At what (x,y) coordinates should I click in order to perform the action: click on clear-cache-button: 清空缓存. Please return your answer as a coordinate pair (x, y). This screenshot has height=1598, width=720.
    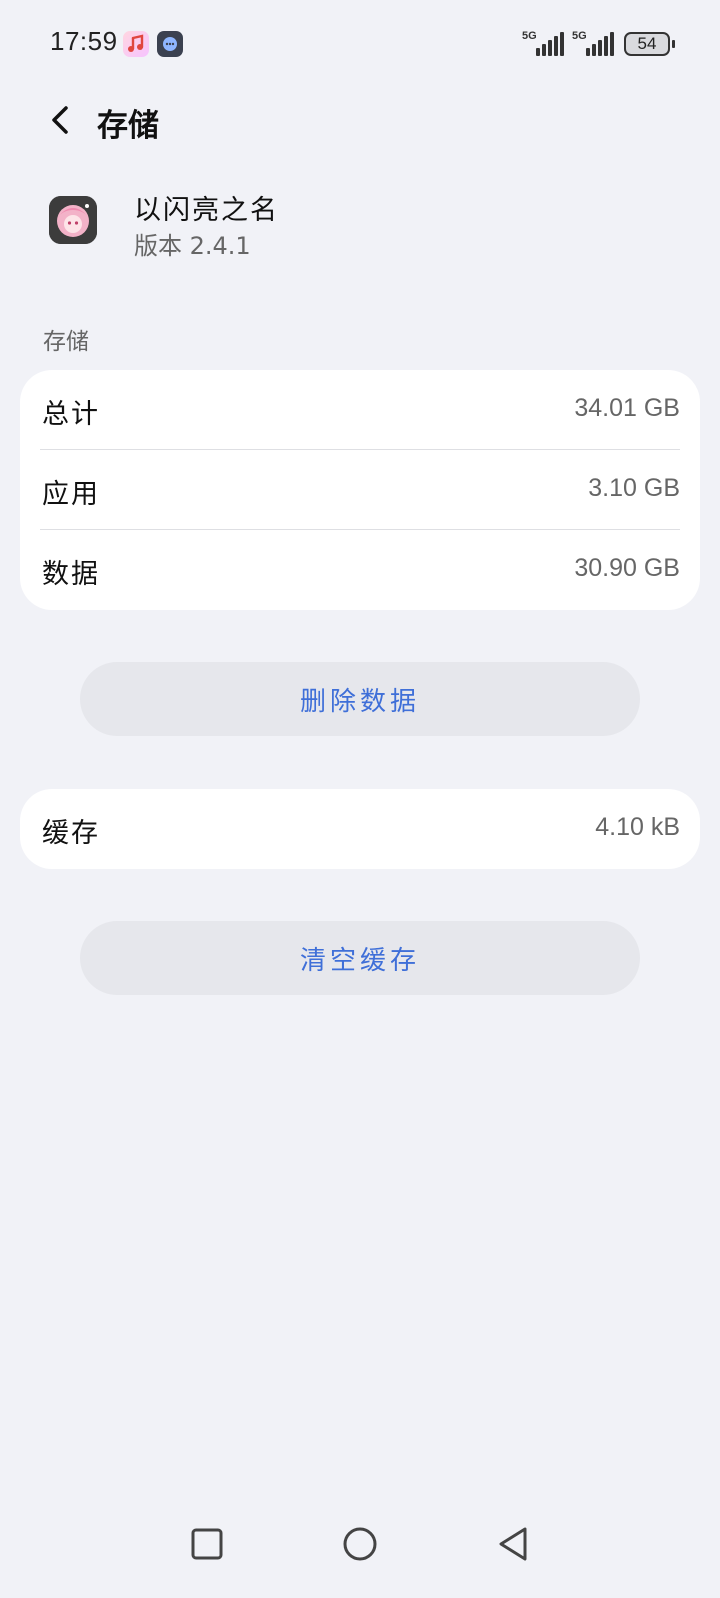
    Looking at the image, I should click on (360, 958).